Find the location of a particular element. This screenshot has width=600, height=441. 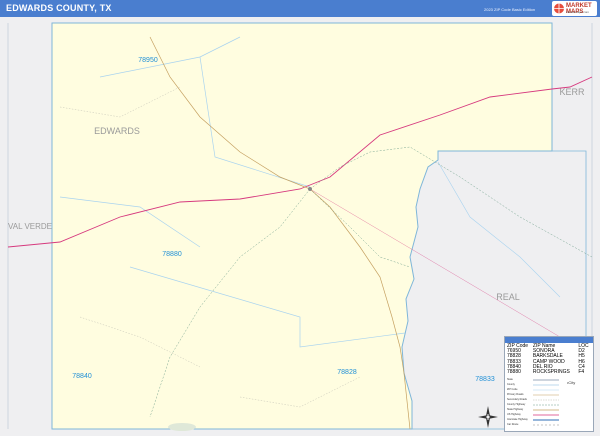

legend-key-item: Secondary Roads is located at coordinates (517, 399).